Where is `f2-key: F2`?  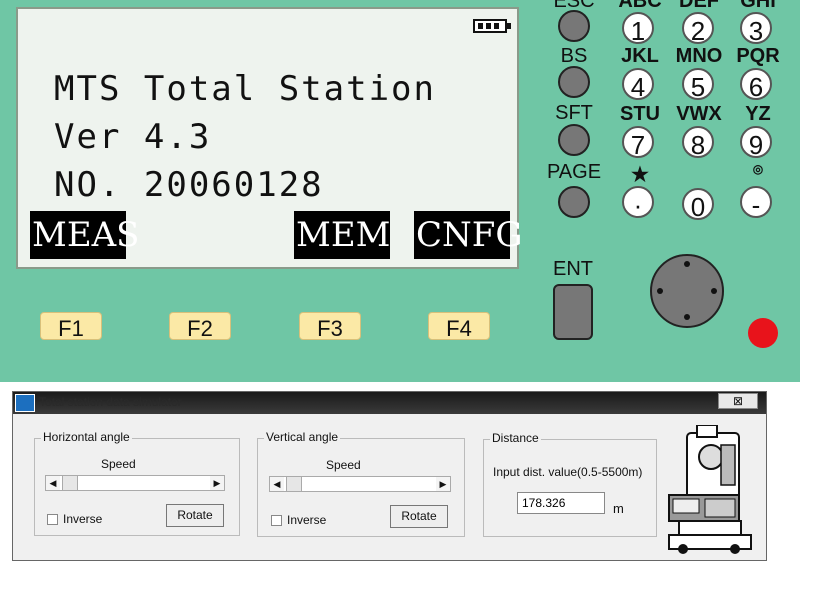 f2-key: F2 is located at coordinates (200, 326).